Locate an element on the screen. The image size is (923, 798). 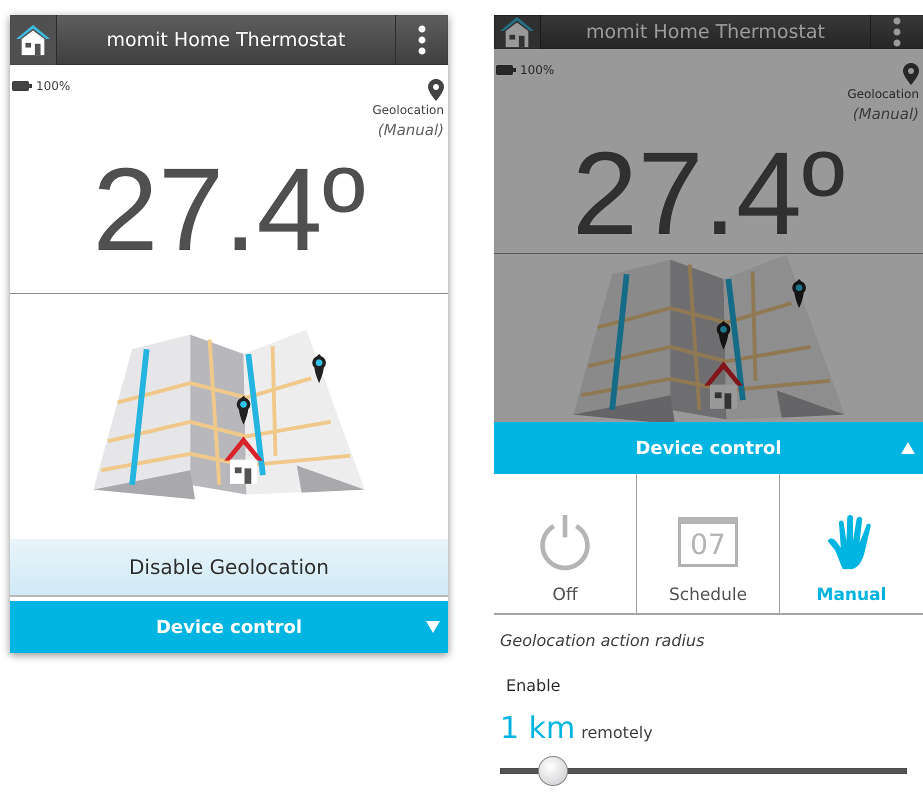
radius-value: 1 km is located at coordinates (538, 728).